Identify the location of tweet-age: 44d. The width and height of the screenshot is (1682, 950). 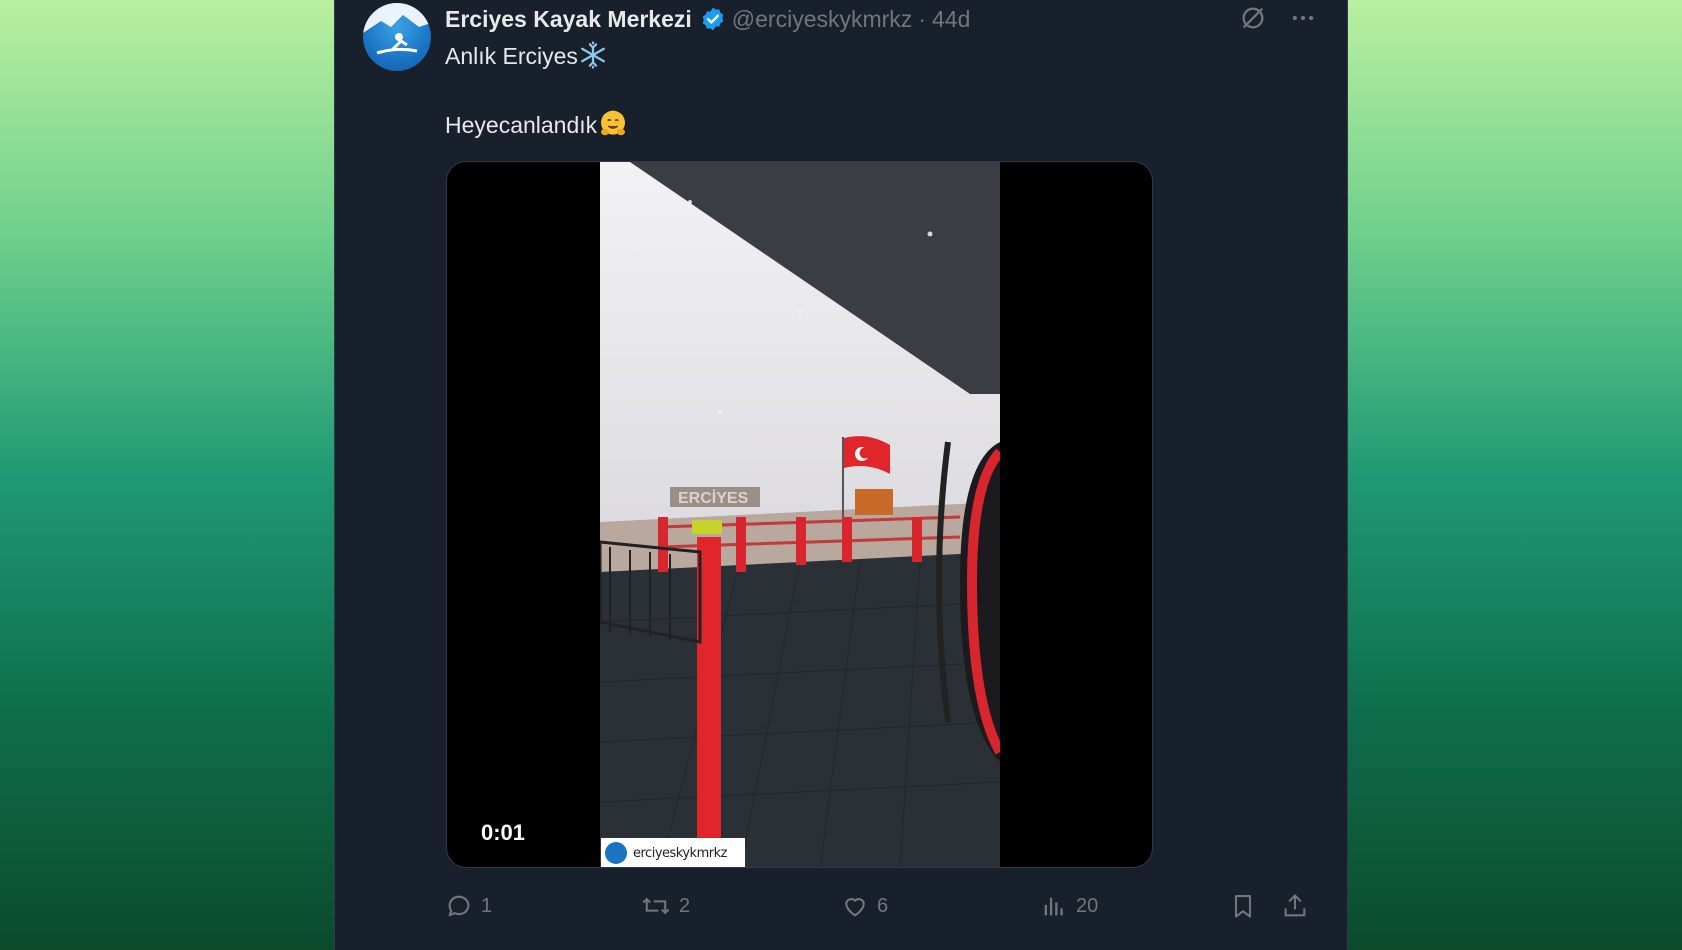
(951, 19).